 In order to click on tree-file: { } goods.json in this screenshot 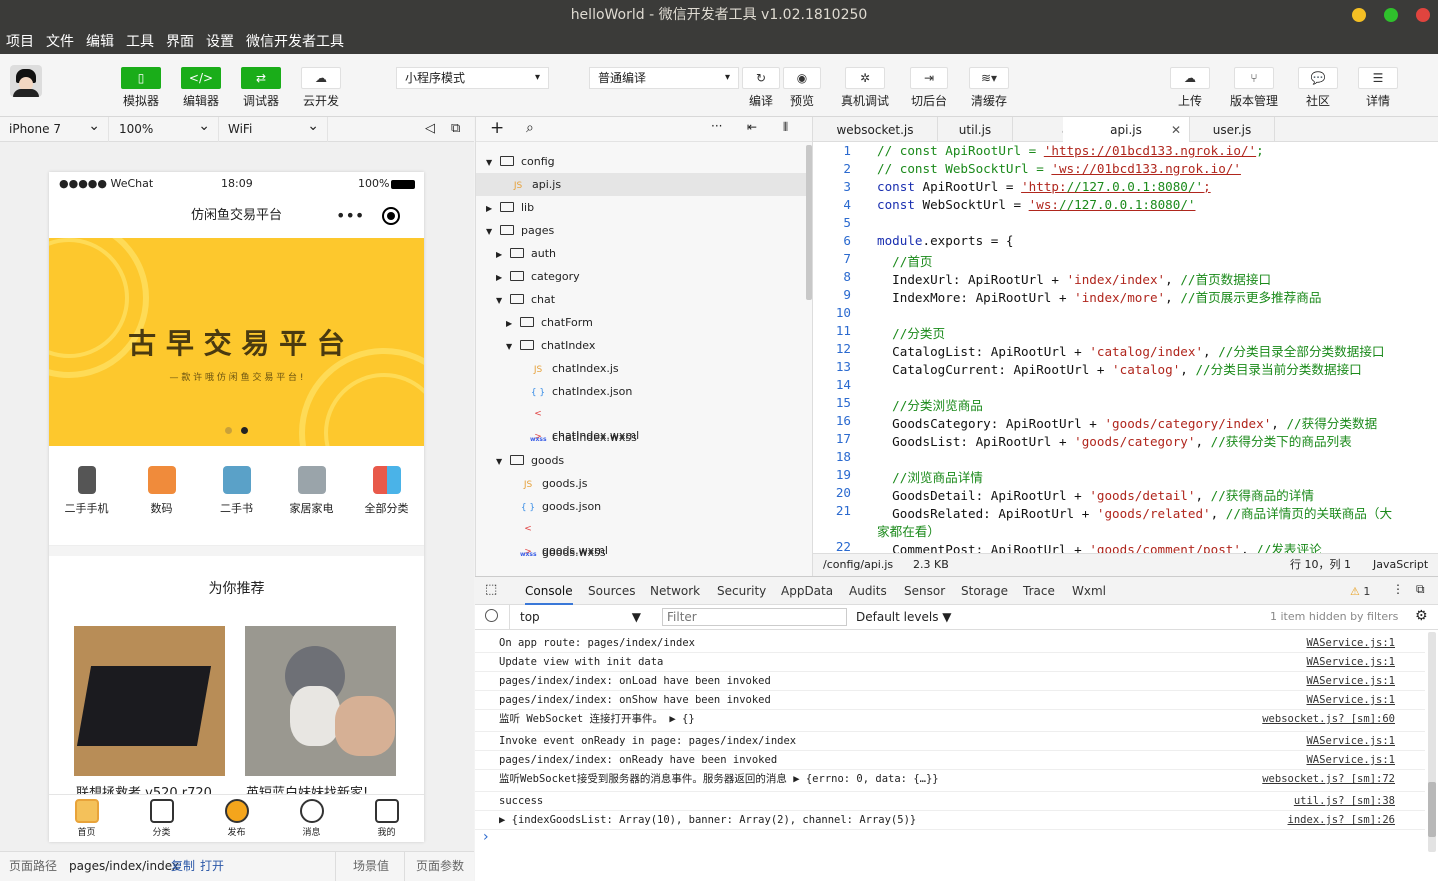, I will do `click(641, 506)`.